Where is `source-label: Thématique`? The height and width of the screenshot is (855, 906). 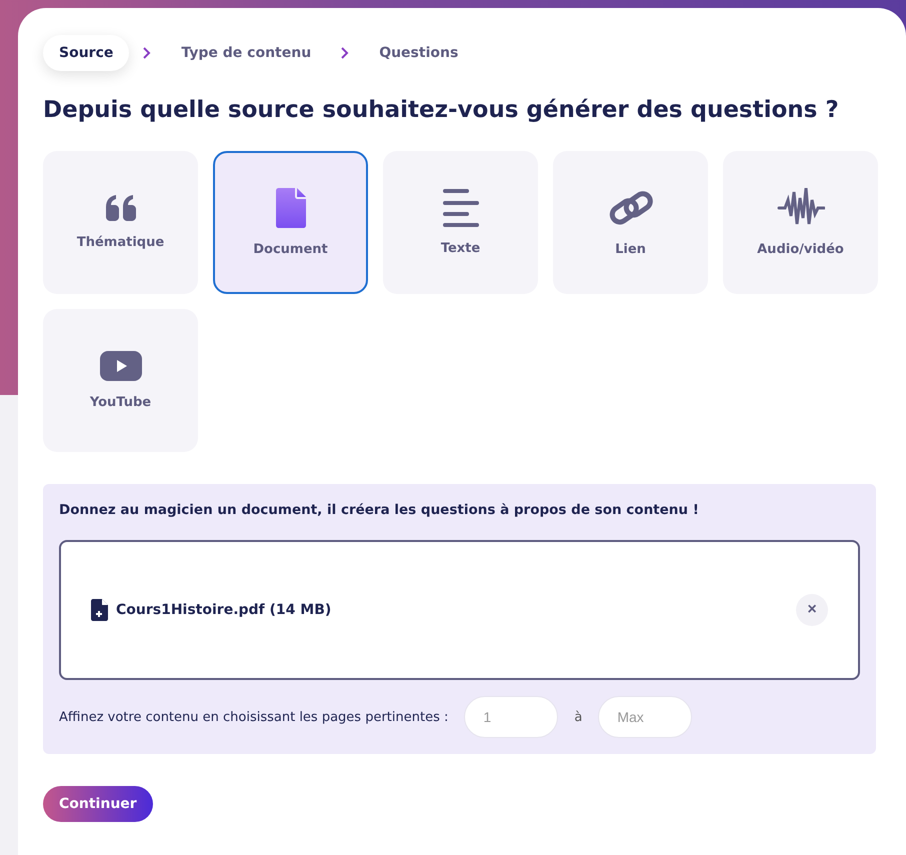 source-label: Thématique is located at coordinates (120, 242).